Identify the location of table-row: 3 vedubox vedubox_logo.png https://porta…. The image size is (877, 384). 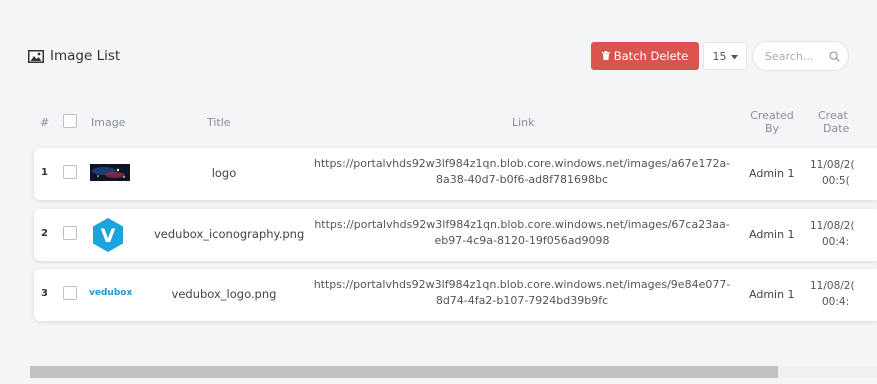
(455, 295).